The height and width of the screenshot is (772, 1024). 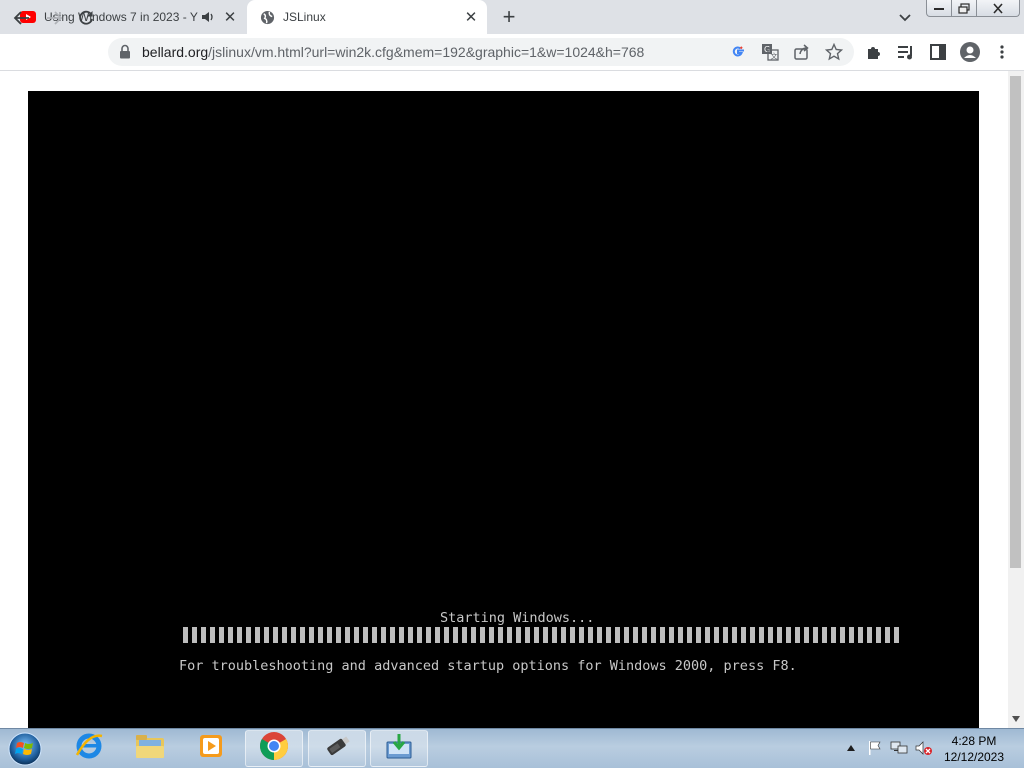 What do you see at coordinates (399, 748) in the screenshot?
I see `taskbar-installer` at bounding box center [399, 748].